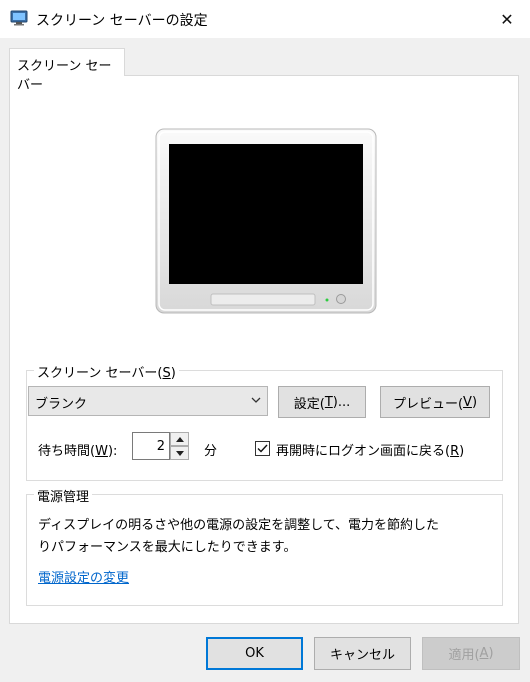 The width and height of the screenshot is (530, 682). Describe the element at coordinates (122, 21) in the screenshot. I see `window-title: スクリーン セーバーの設定` at that location.